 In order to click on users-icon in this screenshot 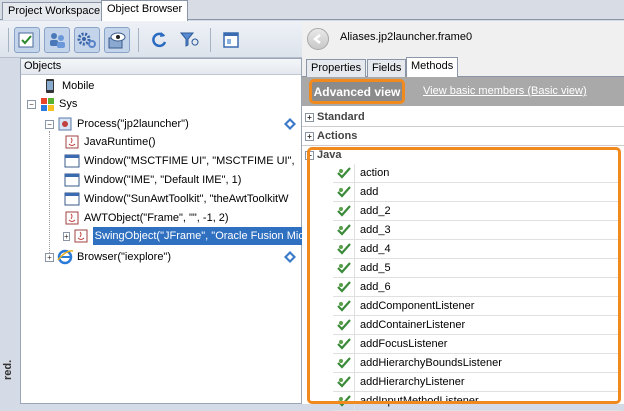, I will do `click(57, 40)`.